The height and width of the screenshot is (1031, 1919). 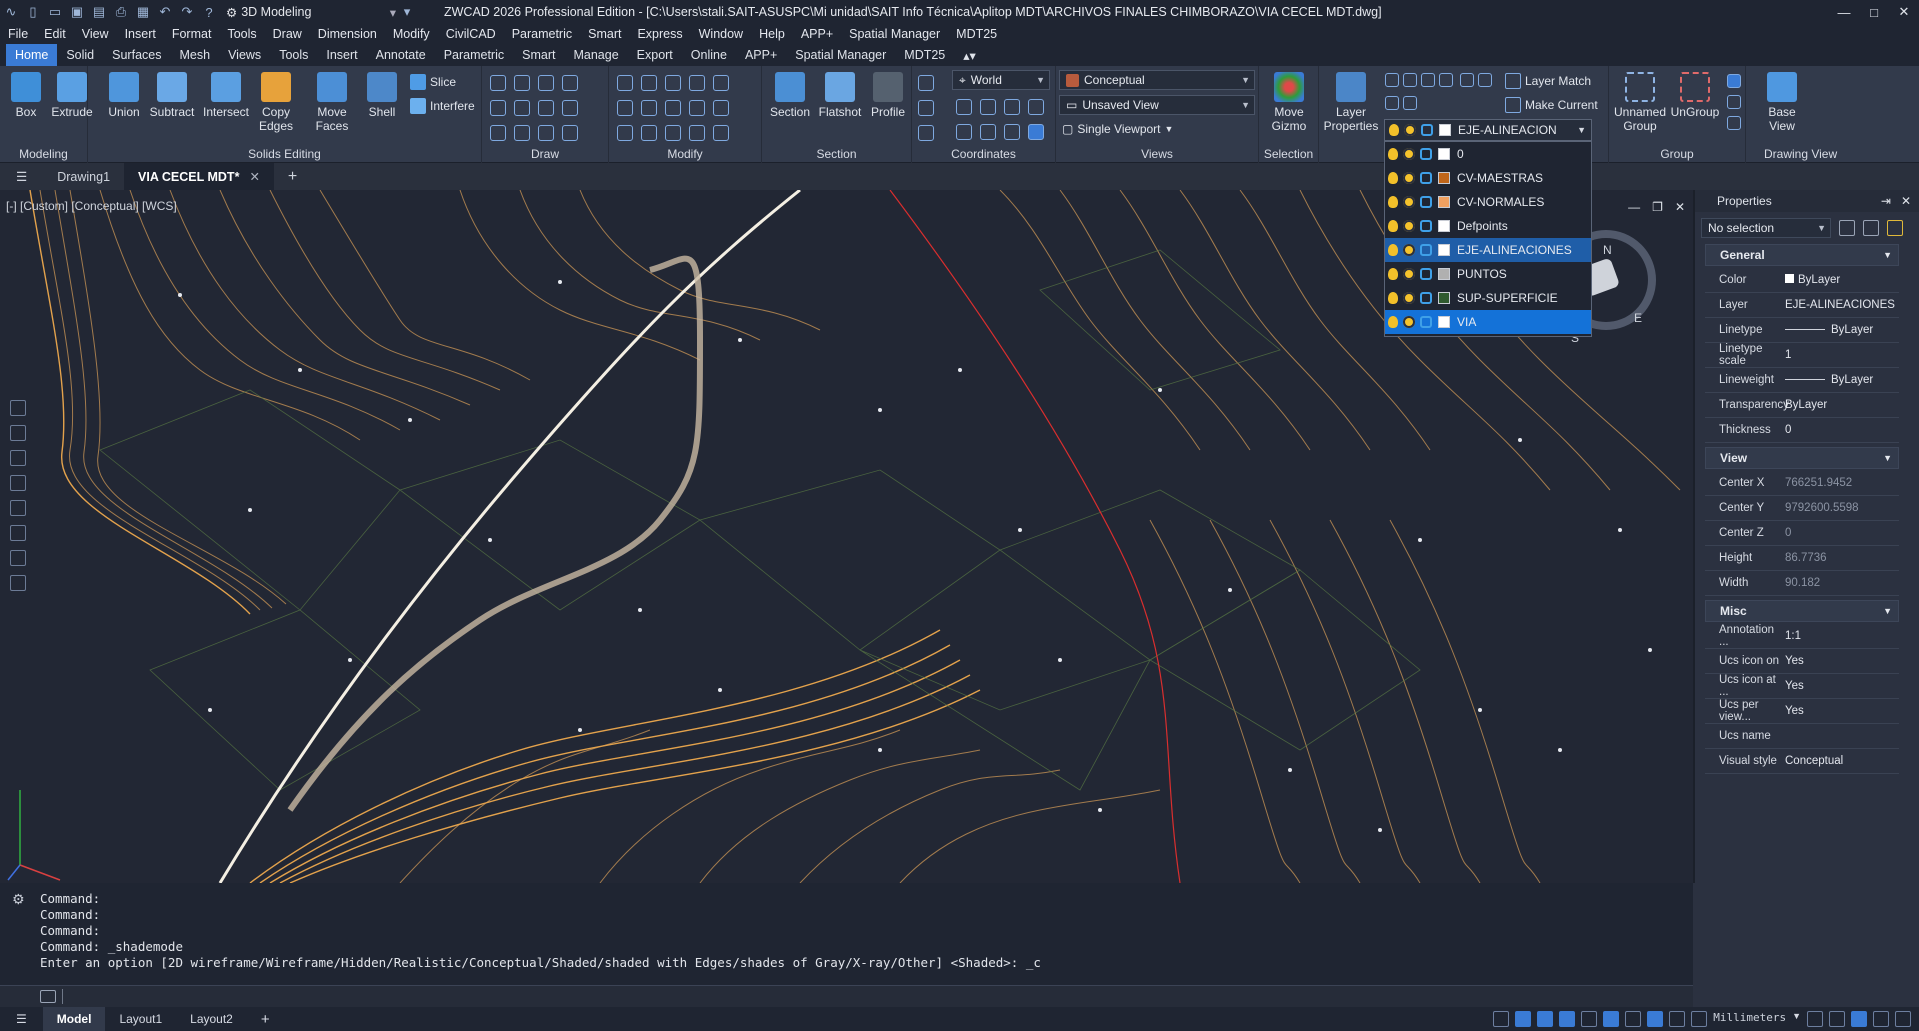 I want to click on section-view: View ▼, so click(x=1802, y=458).